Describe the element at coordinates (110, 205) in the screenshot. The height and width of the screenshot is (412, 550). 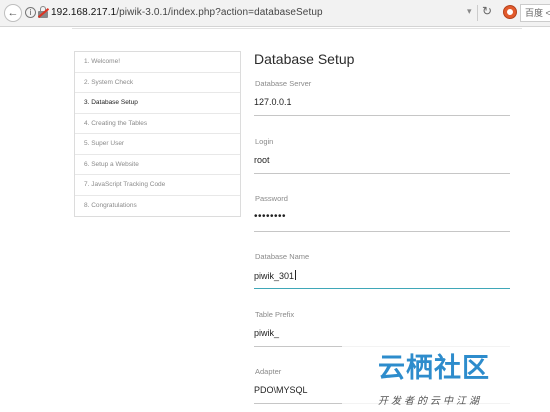
I see `step-item-congratulations: 8. Congratulations` at that location.